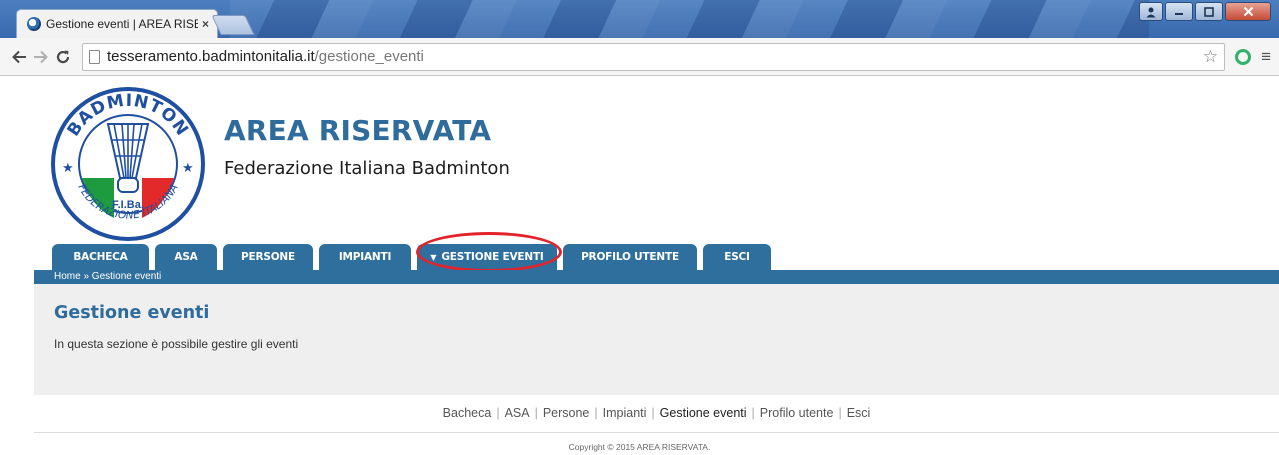  Describe the element at coordinates (1248, 11) in the screenshot. I see `close-window-icon` at that location.